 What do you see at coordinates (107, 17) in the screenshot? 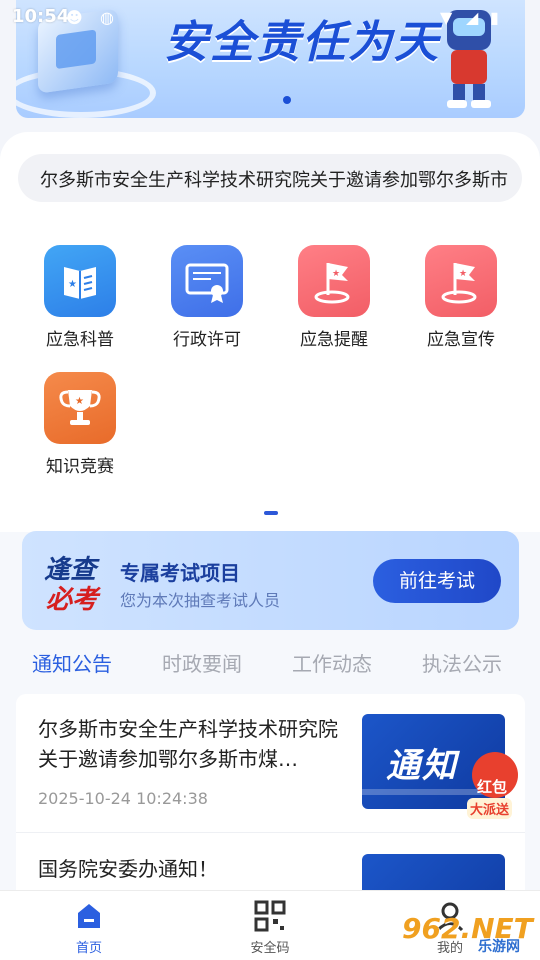
I see `shield-status-icon: ◍` at bounding box center [107, 17].